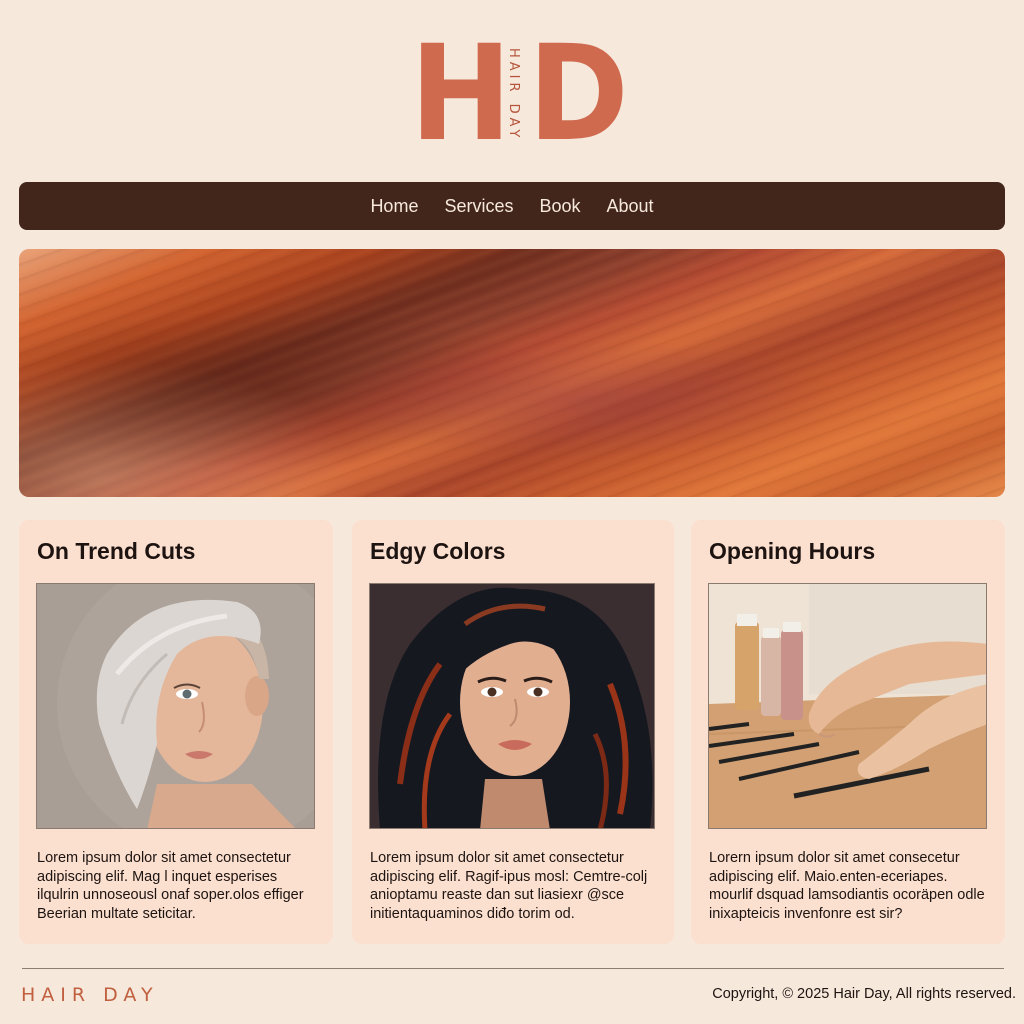  What do you see at coordinates (90, 995) in the screenshot?
I see `footer-brand: HAIR DAY` at bounding box center [90, 995].